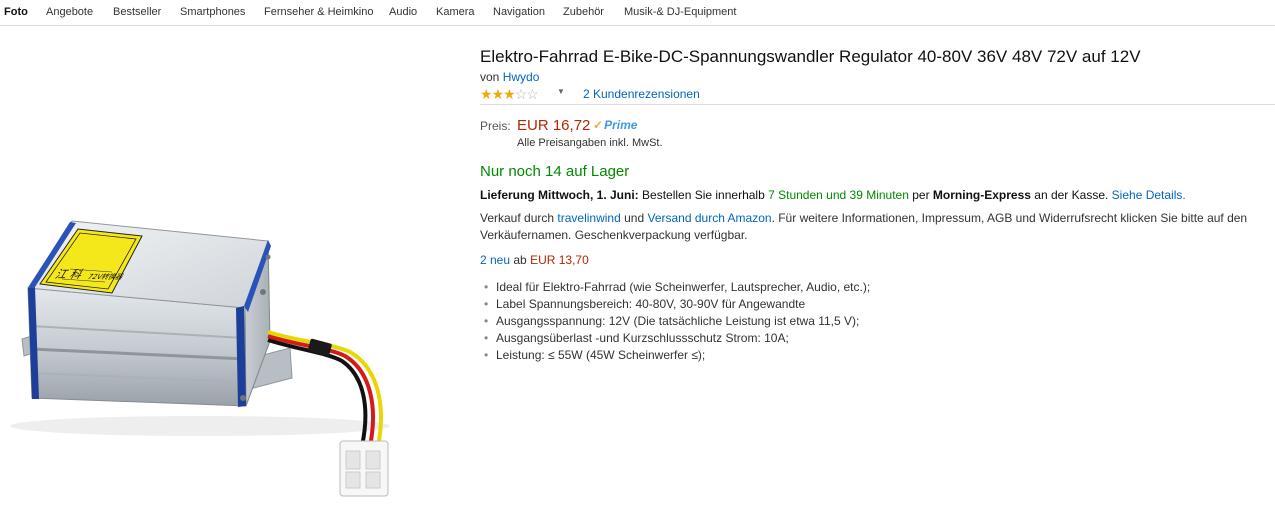 The image size is (1275, 520). What do you see at coordinates (520, 260) in the screenshot?
I see `offers-from: ab` at bounding box center [520, 260].